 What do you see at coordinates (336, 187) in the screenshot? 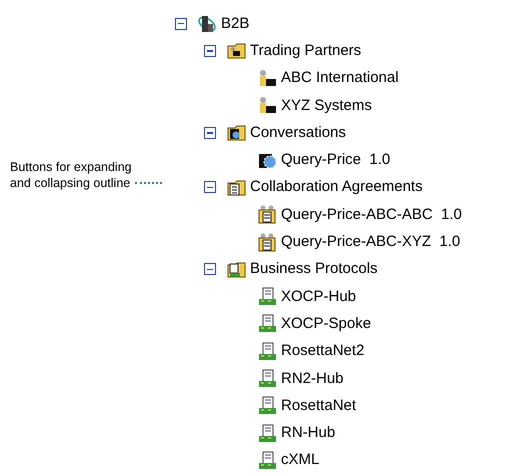
I see `tree-item: Collaboration Agreements` at bounding box center [336, 187].